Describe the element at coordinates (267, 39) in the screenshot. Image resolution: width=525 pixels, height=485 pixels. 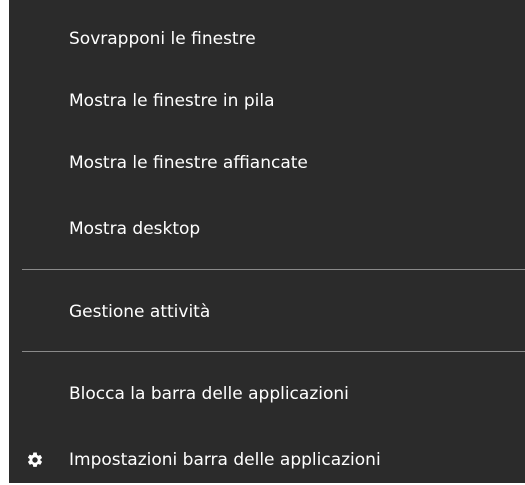
I see `menu-item-cascade-windows: Sovrapponi le finestre` at that location.